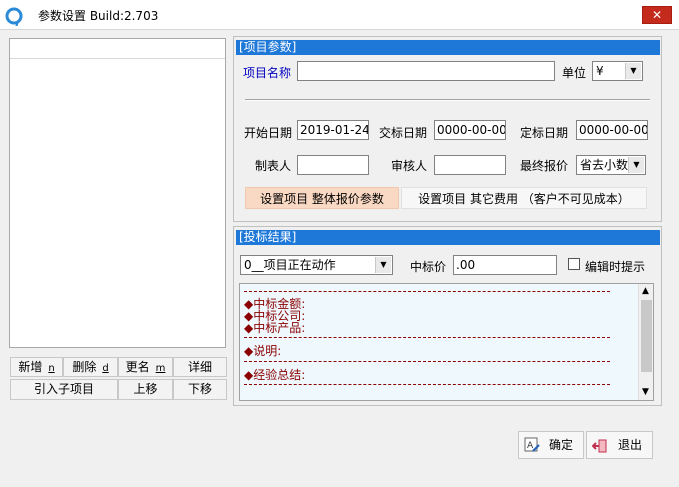  What do you see at coordinates (612, 130) in the screenshot?
I see `award-date-input: 0000-00-00` at bounding box center [612, 130].